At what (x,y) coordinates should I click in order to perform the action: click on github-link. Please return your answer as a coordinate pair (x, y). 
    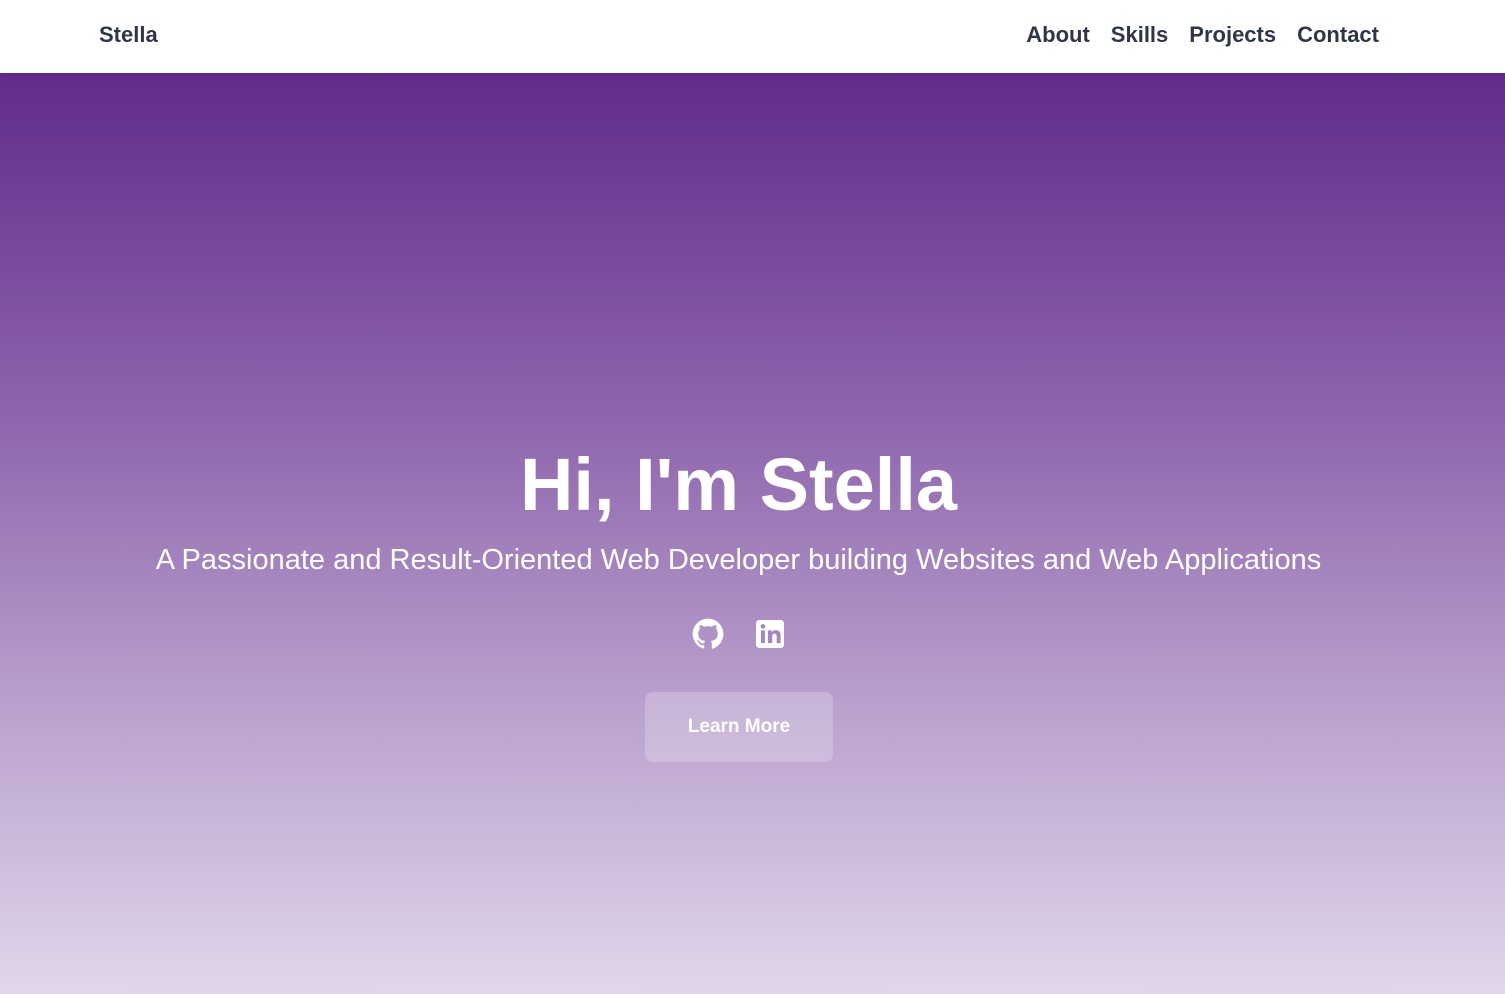
    Looking at the image, I should click on (708, 634).